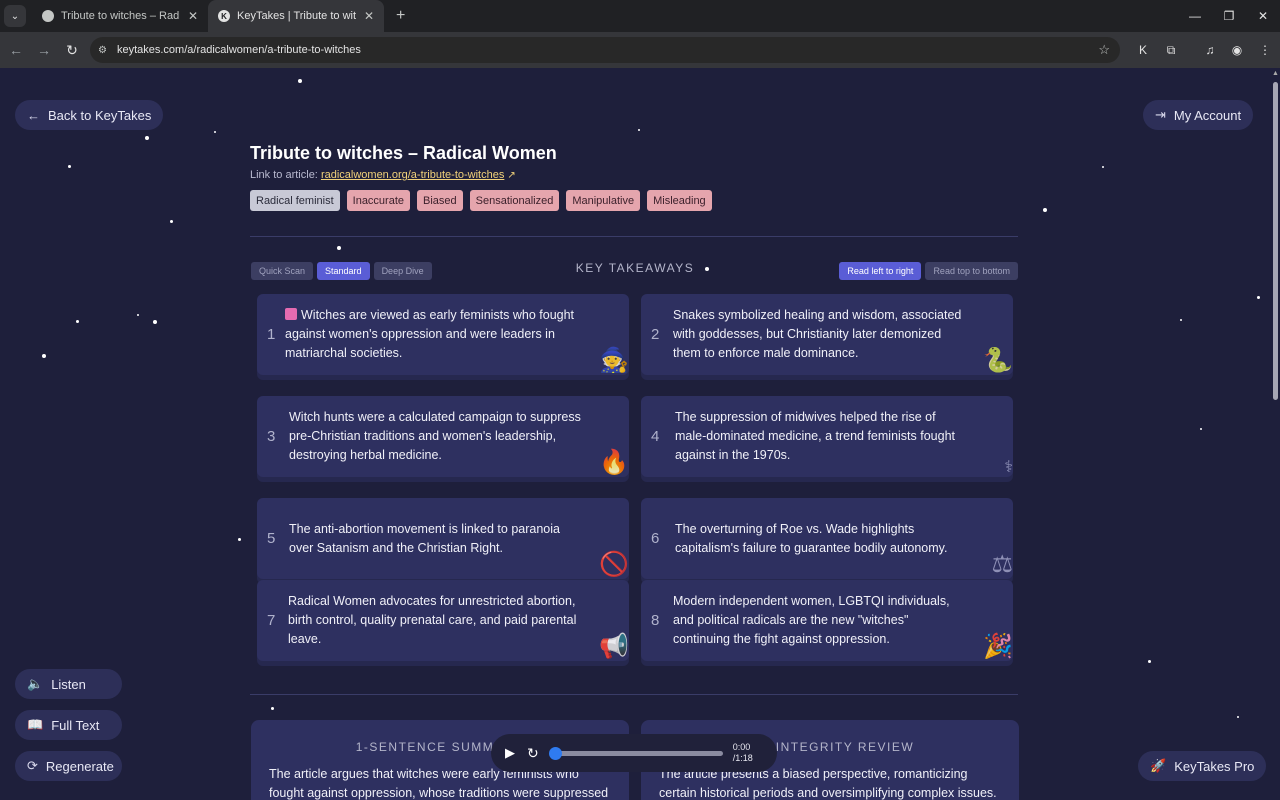 This screenshot has height=800, width=1280. Describe the element at coordinates (16, 50) in the screenshot. I see `back-arrow-icon: ←` at that location.